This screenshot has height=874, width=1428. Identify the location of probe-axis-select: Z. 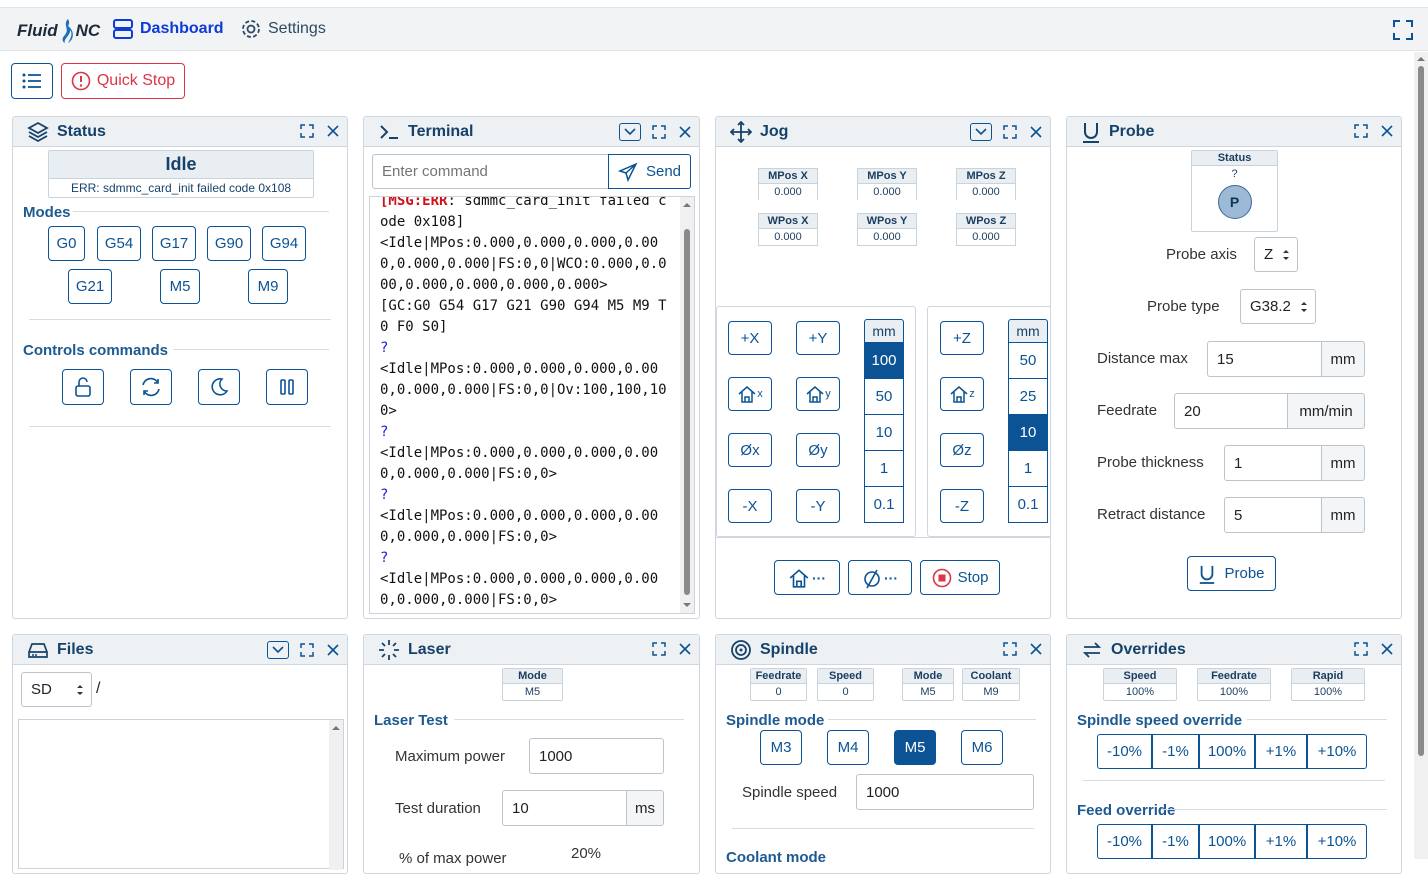
(1276, 254).